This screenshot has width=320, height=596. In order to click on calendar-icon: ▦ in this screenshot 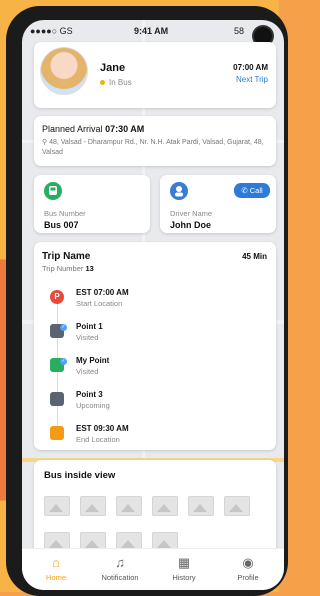, I will do `click(184, 562)`.